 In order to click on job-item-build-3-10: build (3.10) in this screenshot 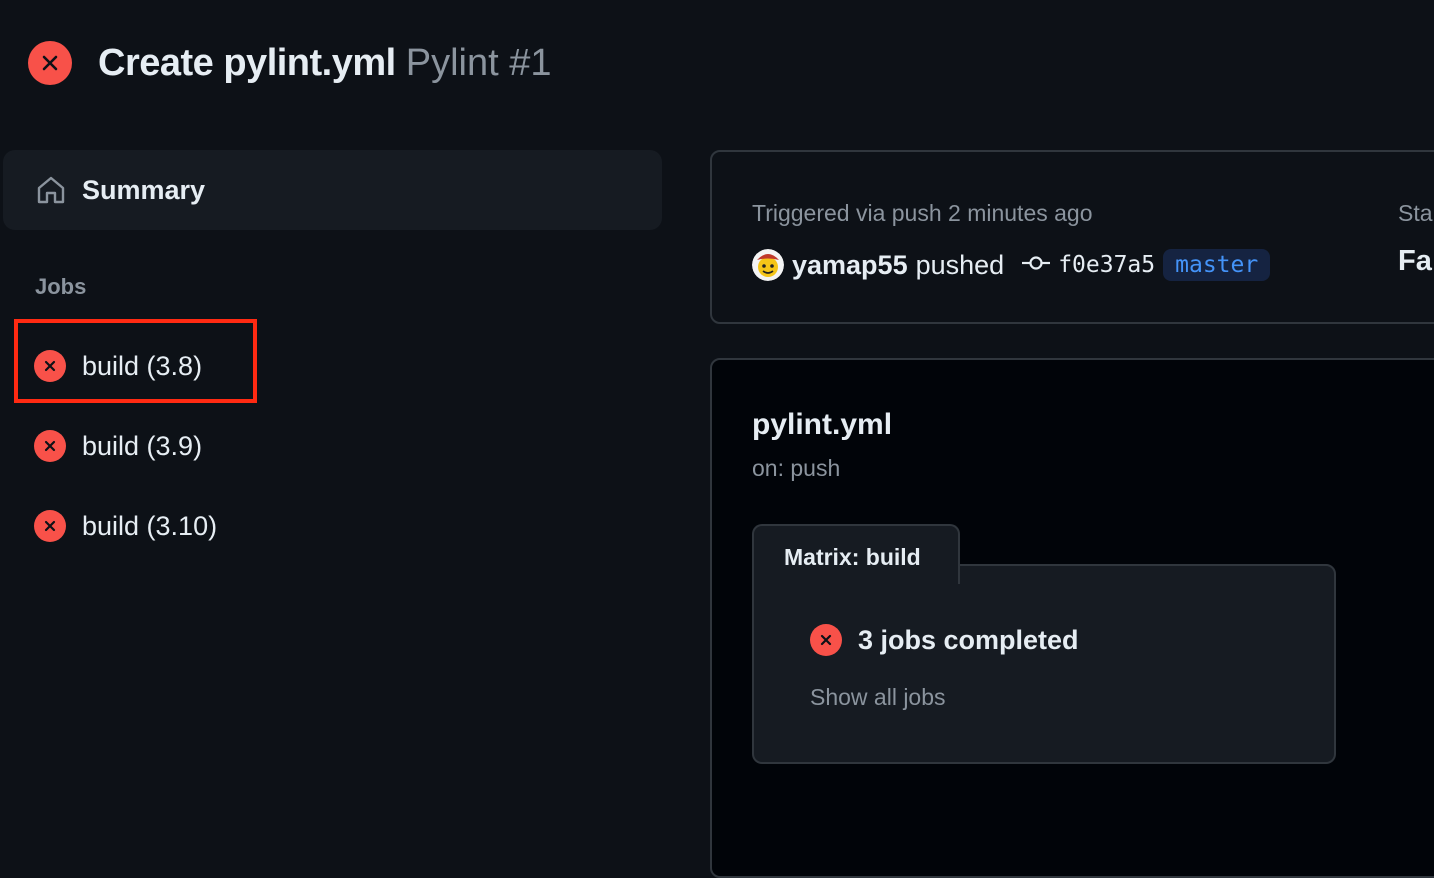, I will do `click(125, 526)`.